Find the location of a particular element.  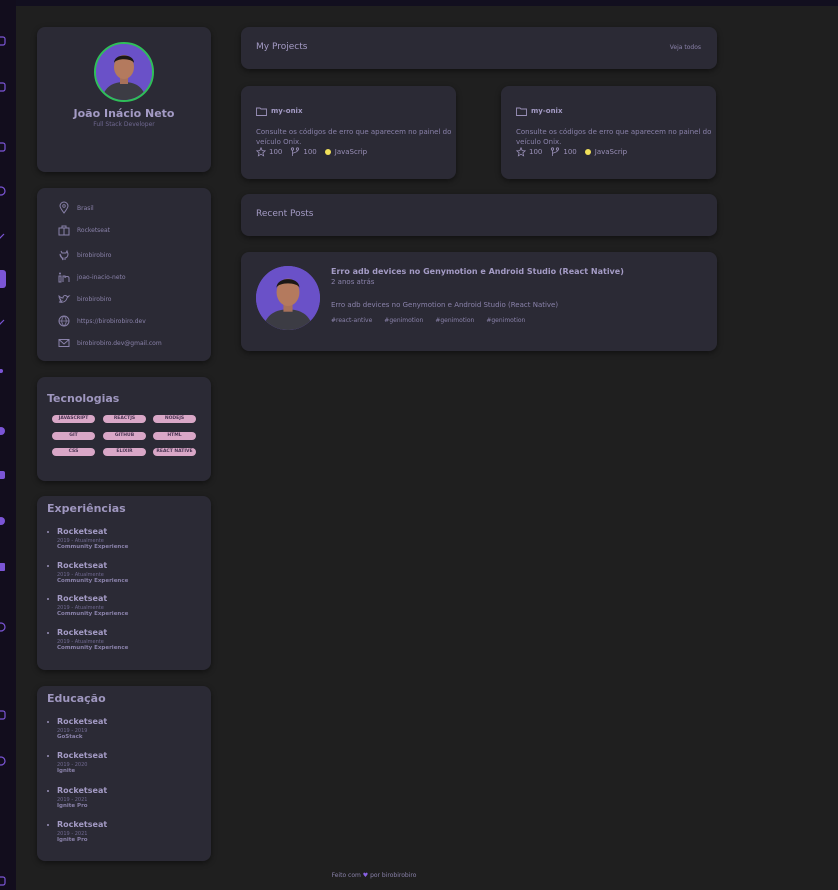

info-linkedin: joao-inacio-neto is located at coordinates (91, 277).